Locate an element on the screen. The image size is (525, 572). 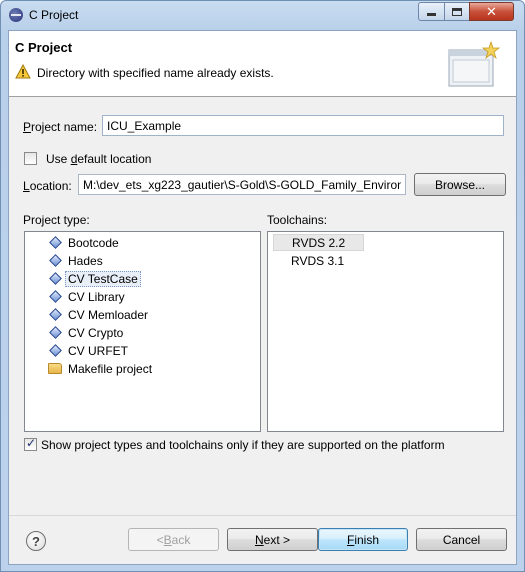
cancel-button: Cancel is located at coordinates (461, 539).